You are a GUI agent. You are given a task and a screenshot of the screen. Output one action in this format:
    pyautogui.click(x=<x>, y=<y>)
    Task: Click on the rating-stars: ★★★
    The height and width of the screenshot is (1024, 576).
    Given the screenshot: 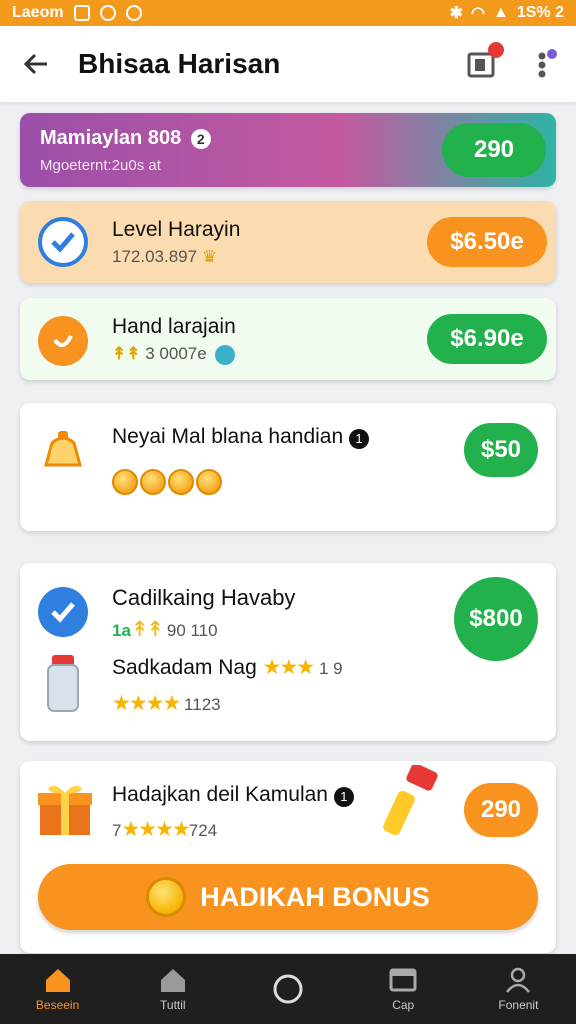 What is the action you would take?
    pyautogui.click(x=289, y=667)
    